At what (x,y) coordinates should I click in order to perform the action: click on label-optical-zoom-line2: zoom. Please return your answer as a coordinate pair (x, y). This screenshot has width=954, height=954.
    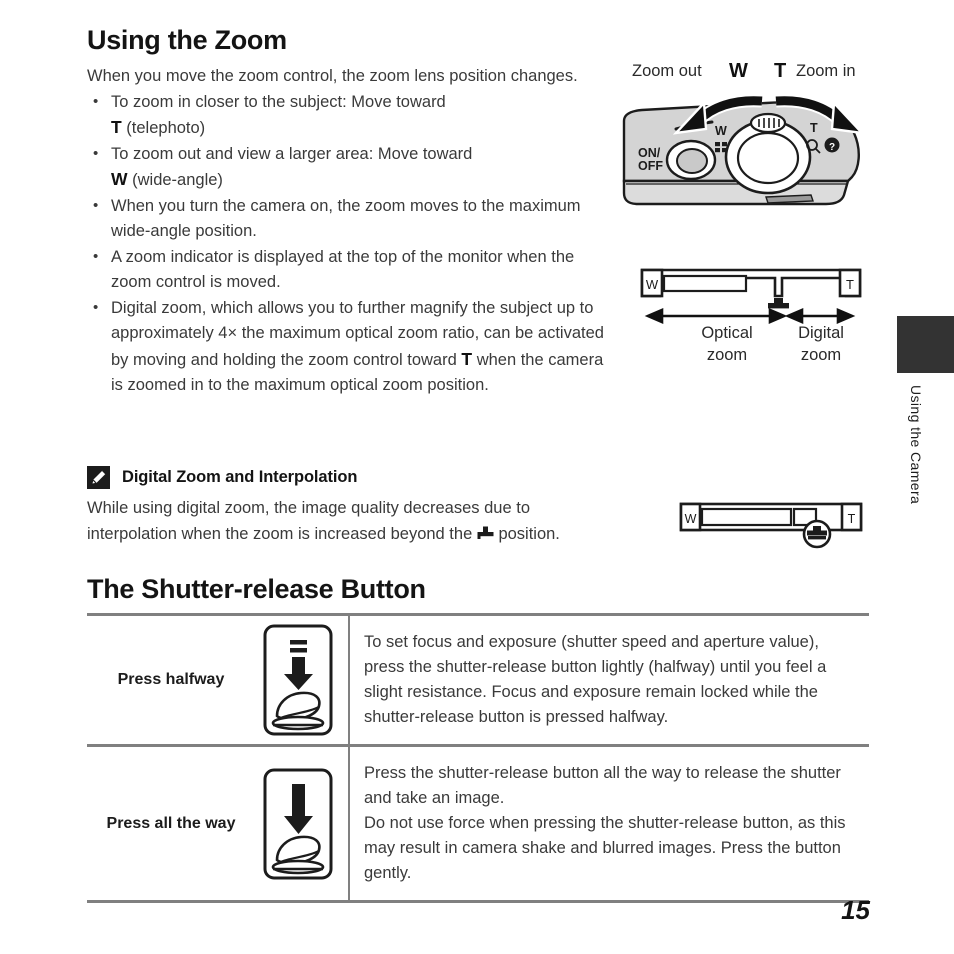
    Looking at the image, I should click on (727, 355).